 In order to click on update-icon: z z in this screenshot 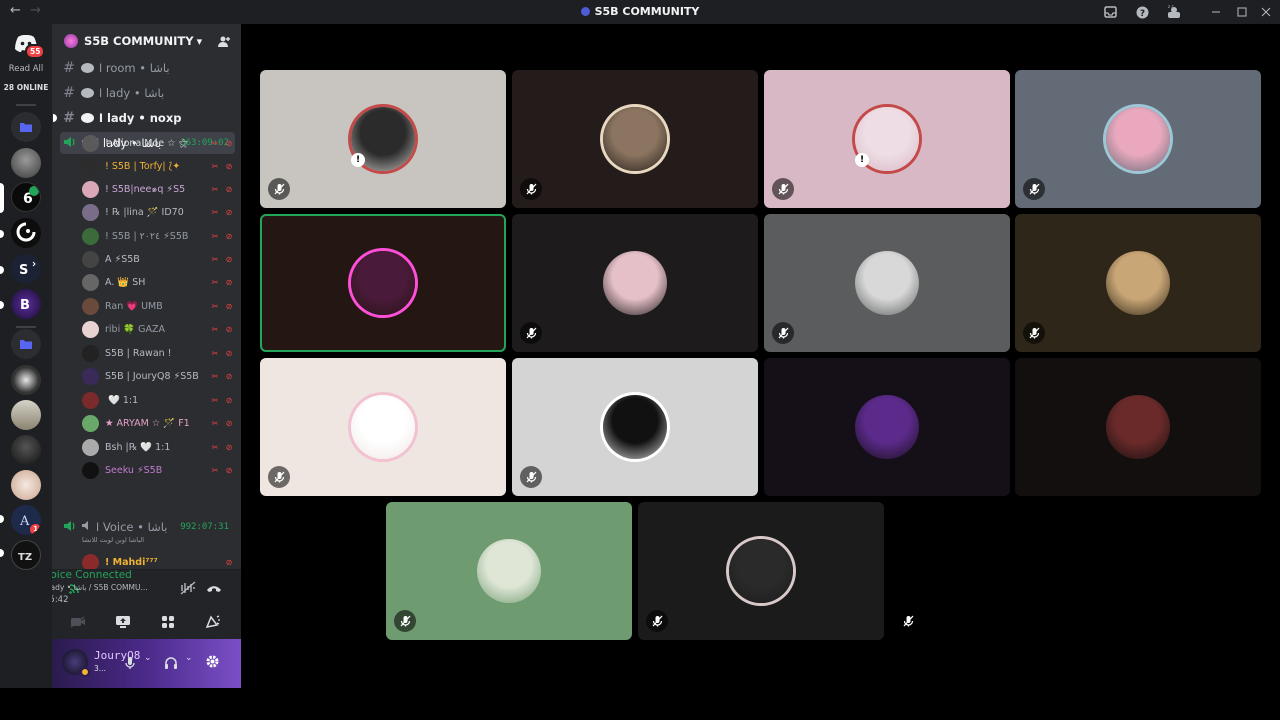, I will do `click(1174, 12)`.